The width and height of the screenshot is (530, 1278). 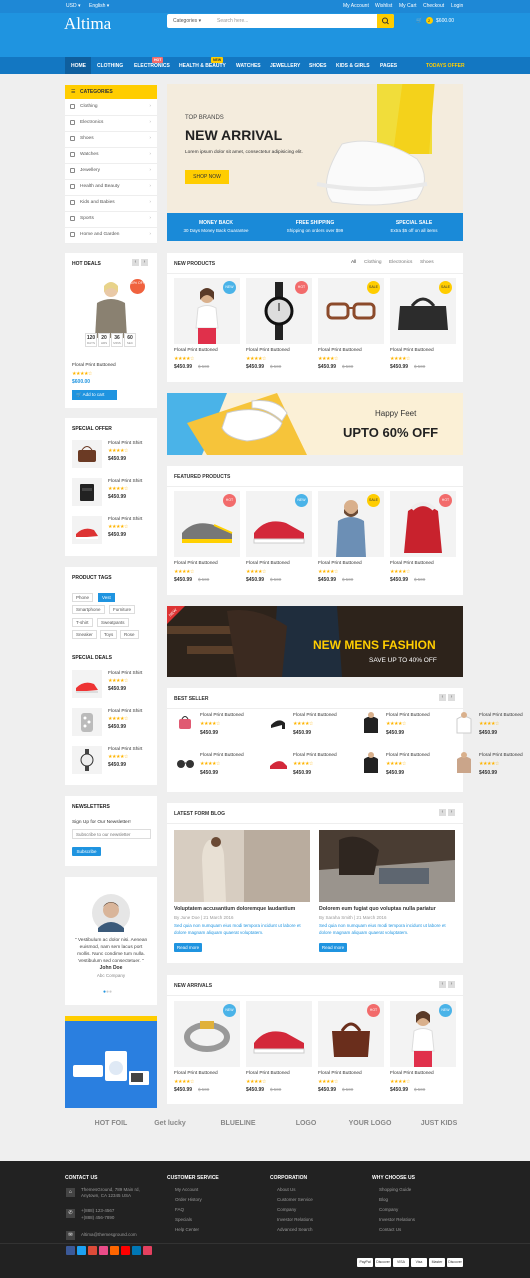 What do you see at coordinates (388, 66) in the screenshot?
I see `nav-pages: PAGES` at bounding box center [388, 66].